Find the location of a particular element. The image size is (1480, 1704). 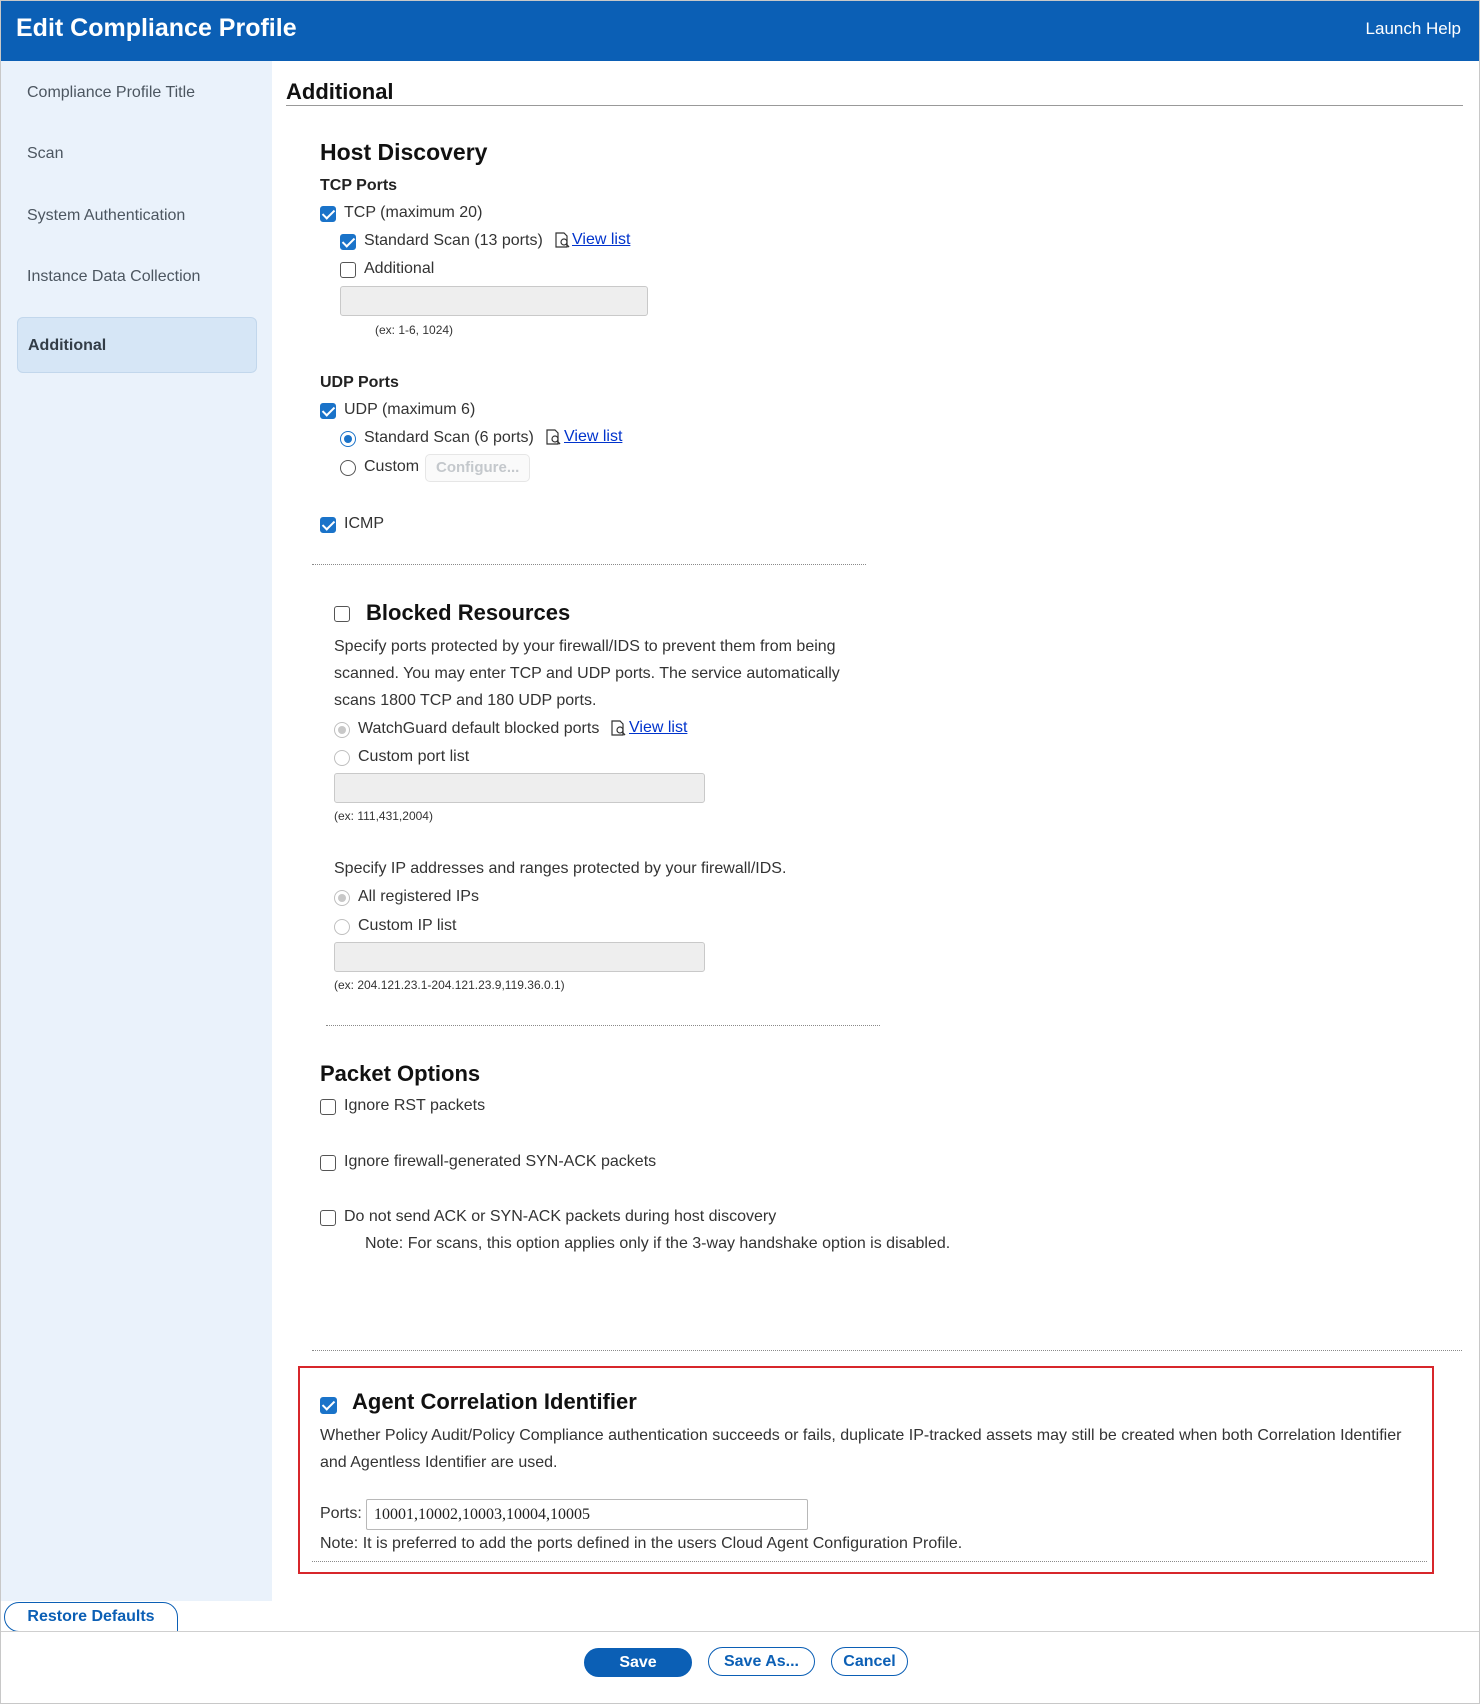

custom-port-list-radio is located at coordinates (342, 758).